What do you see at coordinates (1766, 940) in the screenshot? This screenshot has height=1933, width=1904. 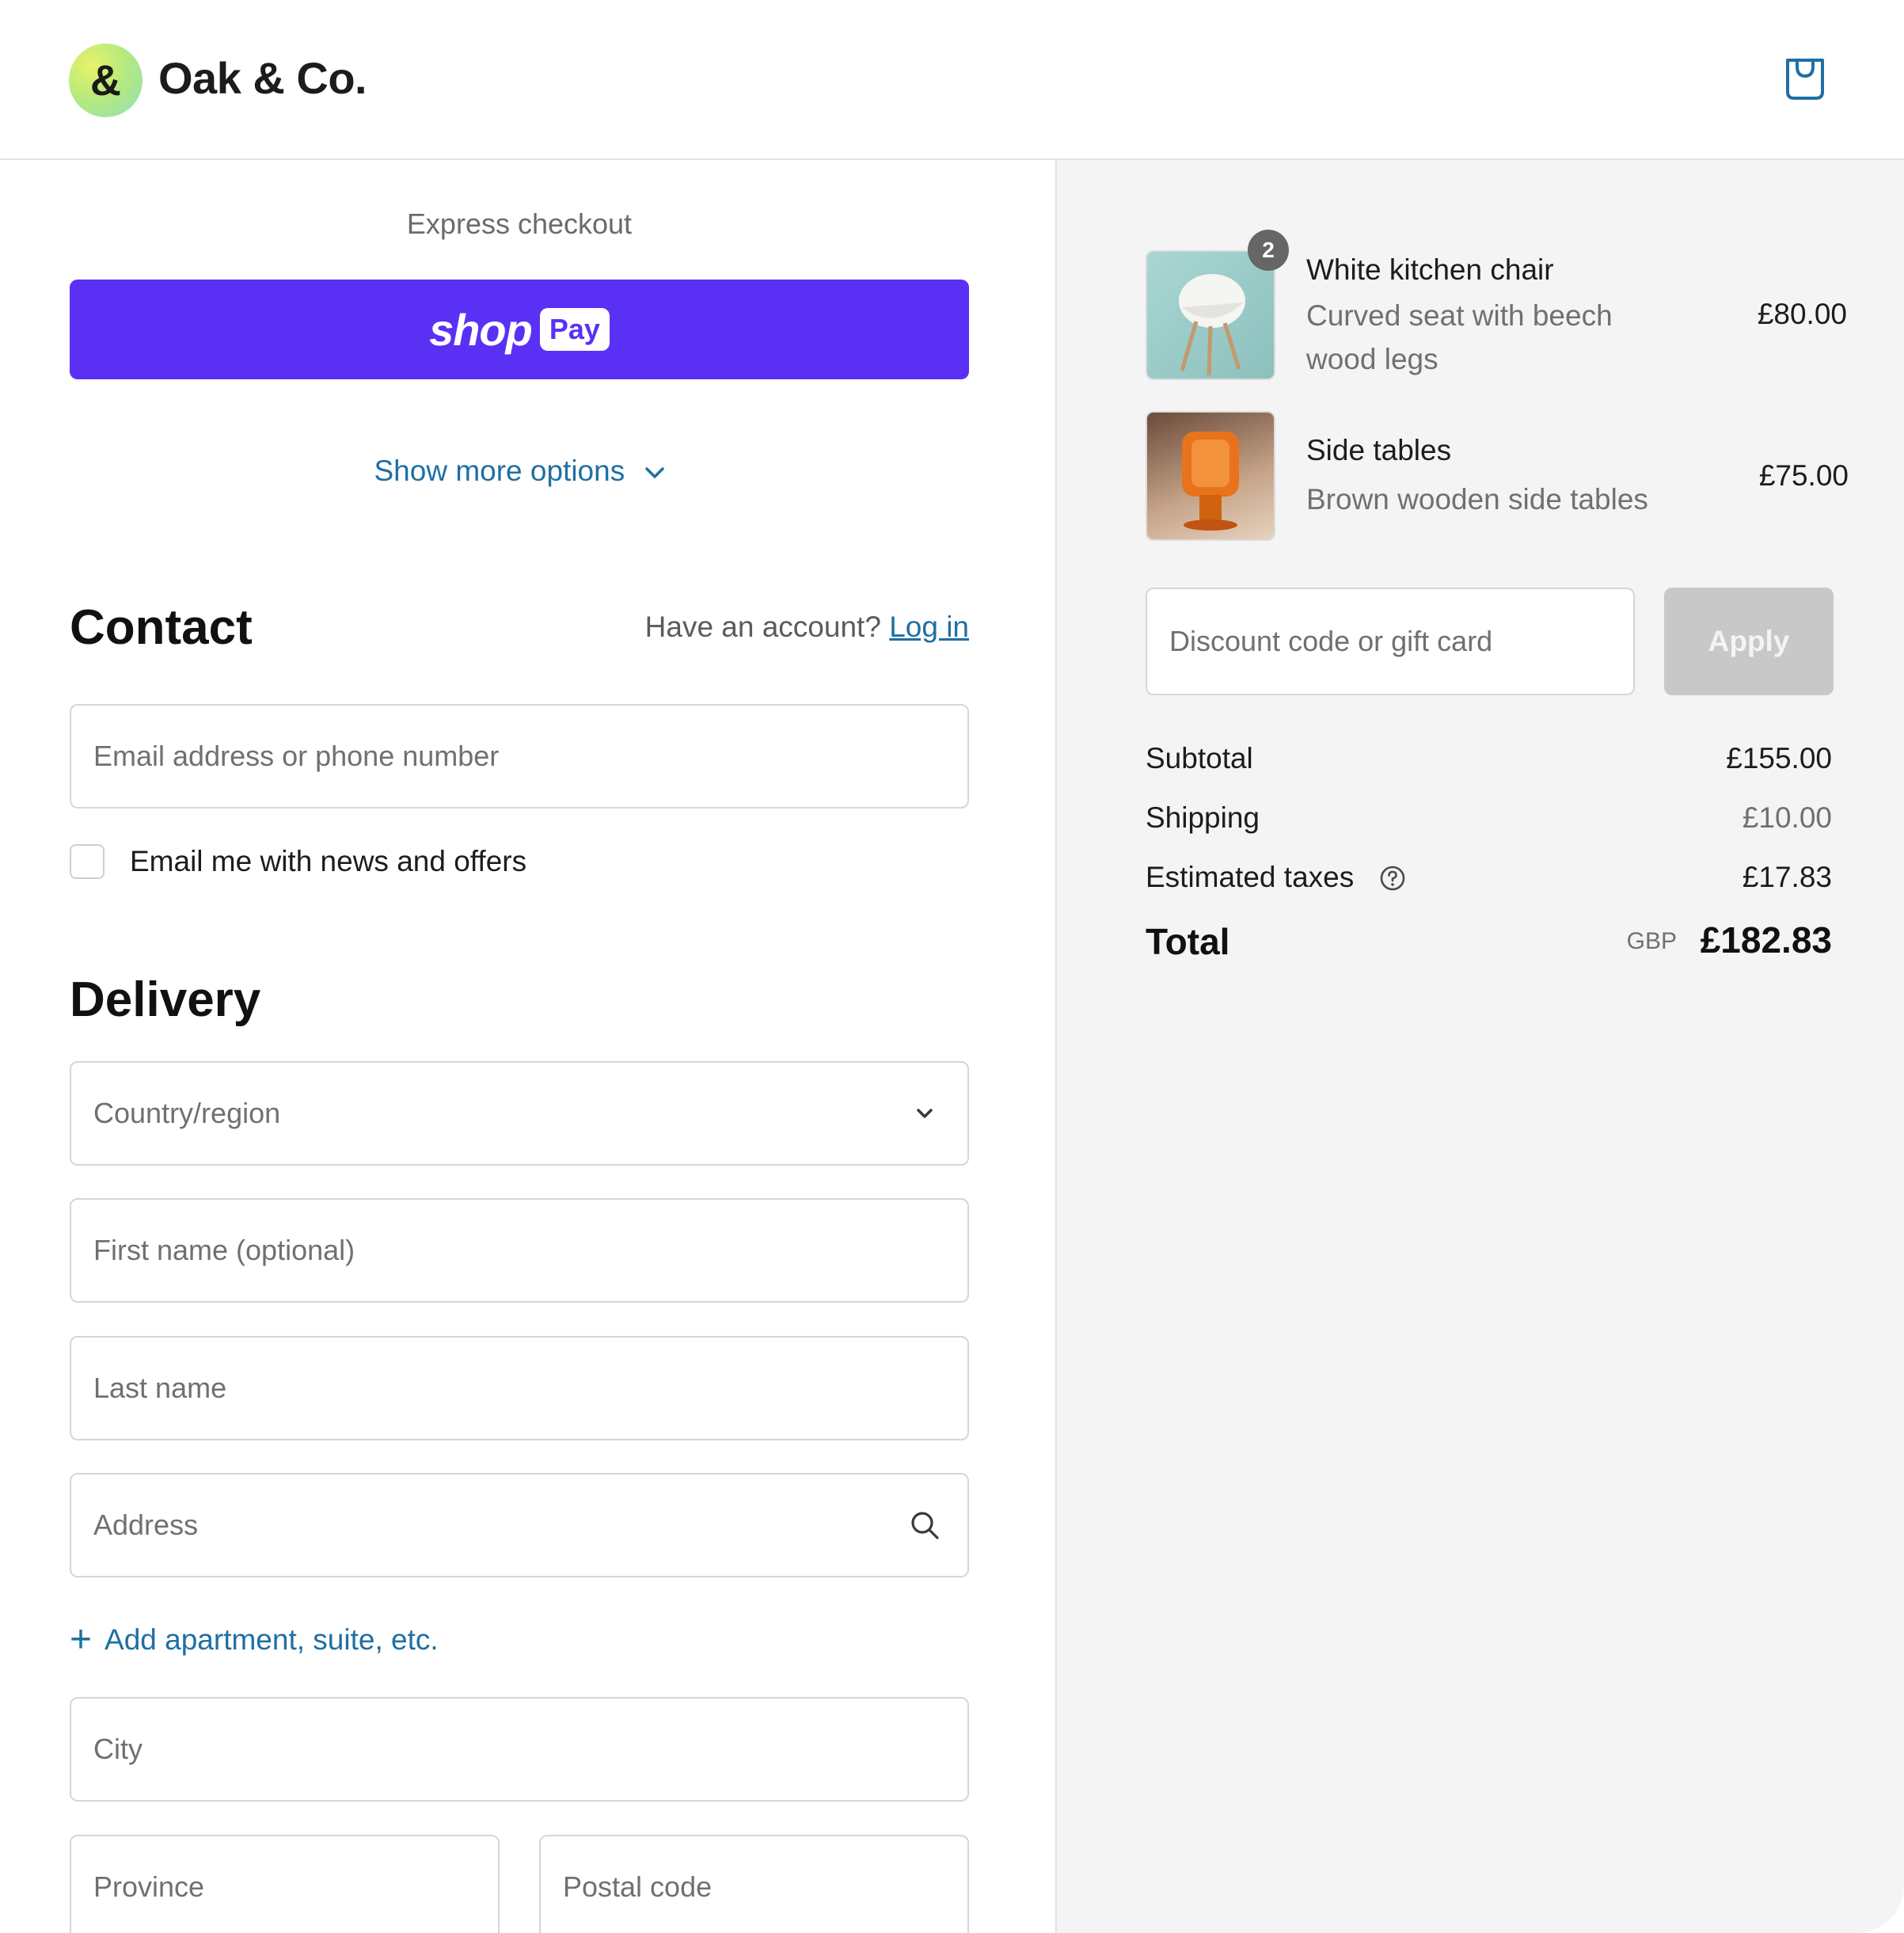 I see `total-value: £182.83` at bounding box center [1766, 940].